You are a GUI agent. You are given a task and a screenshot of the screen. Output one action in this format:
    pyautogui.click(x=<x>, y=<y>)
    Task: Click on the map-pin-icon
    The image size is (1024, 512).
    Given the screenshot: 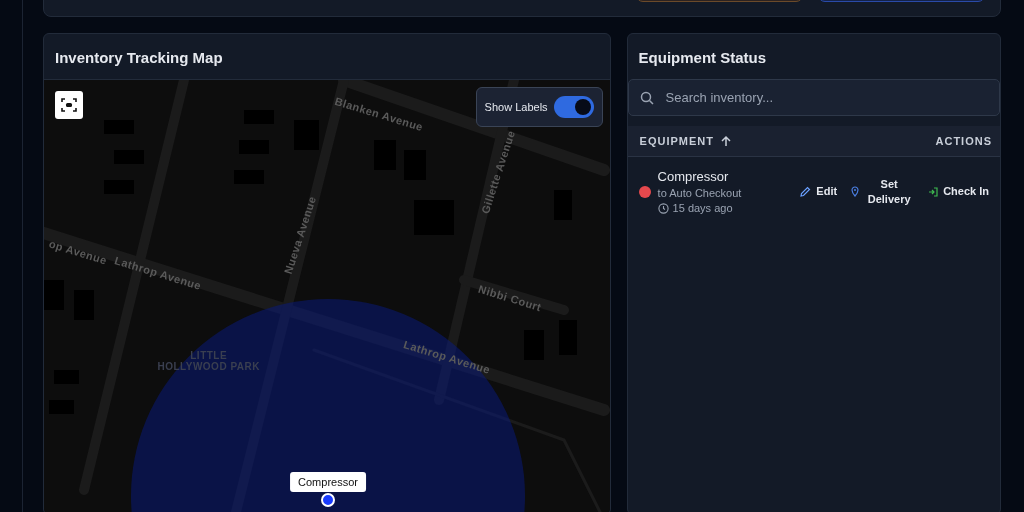 What is the action you would take?
    pyautogui.click(x=855, y=191)
    